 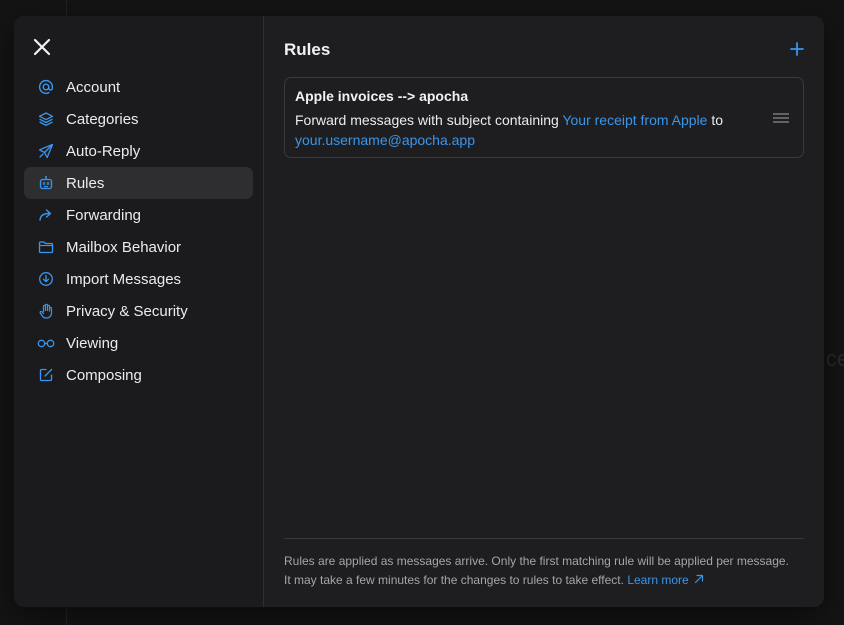 I want to click on folder-icon, so click(x=46, y=247).